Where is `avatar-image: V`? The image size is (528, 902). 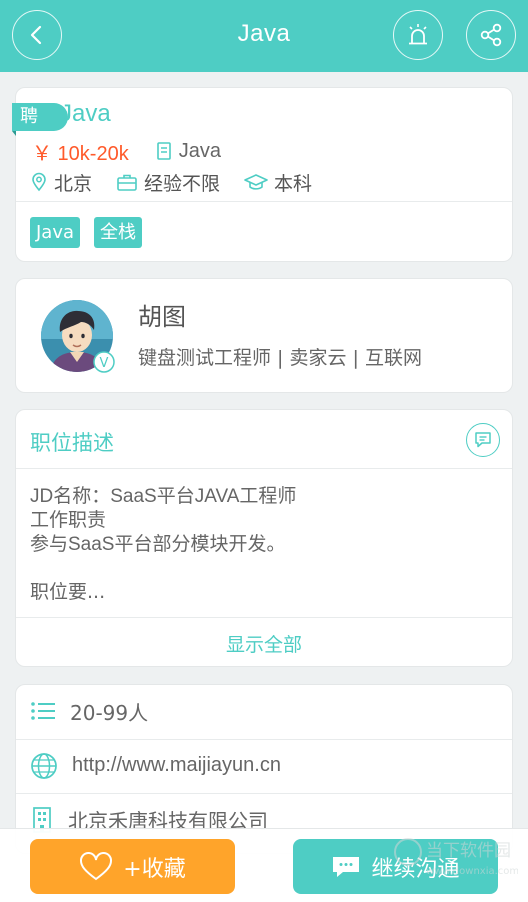 avatar-image: V is located at coordinates (78, 336).